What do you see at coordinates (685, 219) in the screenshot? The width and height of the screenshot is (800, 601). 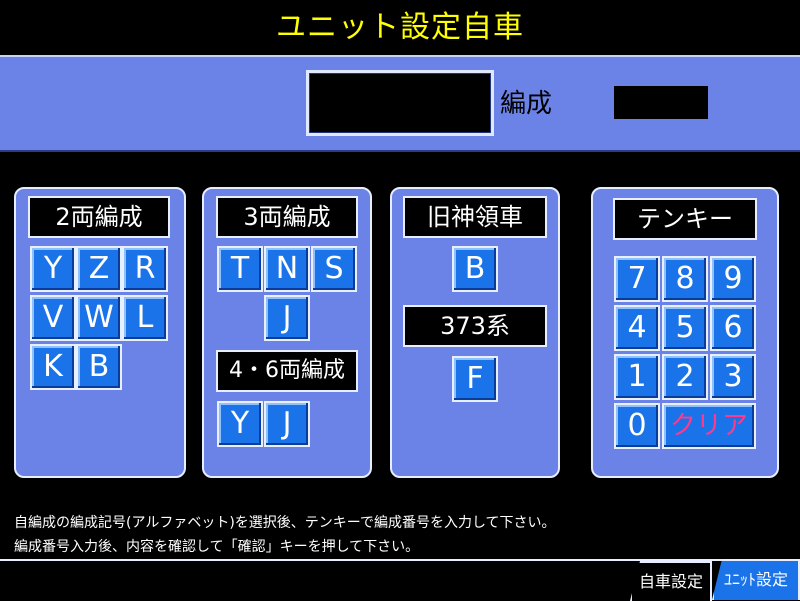 I see `label-tenkey: テンキー` at bounding box center [685, 219].